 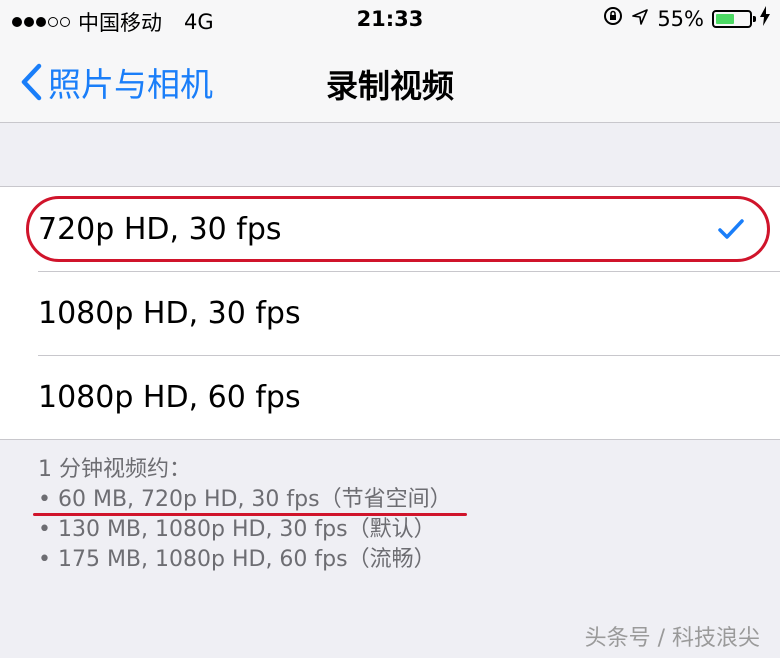 What do you see at coordinates (390, 20) in the screenshot?
I see `status-bar: 中国移动 4G 21:33 55%` at bounding box center [390, 20].